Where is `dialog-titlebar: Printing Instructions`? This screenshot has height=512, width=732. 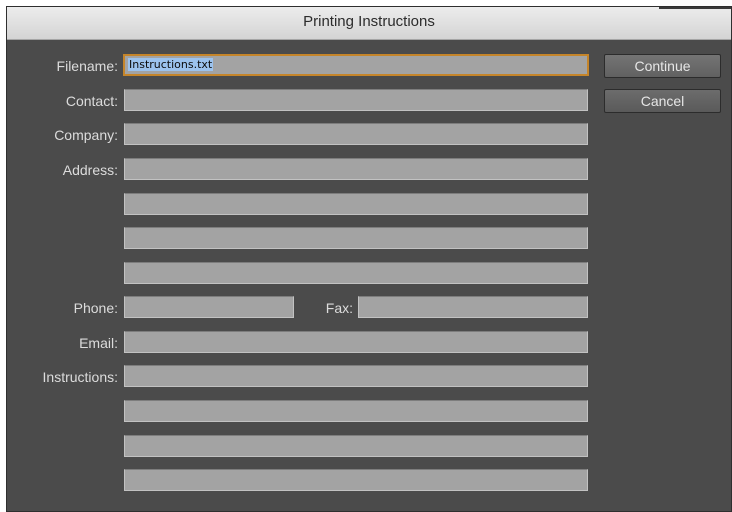 dialog-titlebar: Printing Instructions is located at coordinates (369, 23).